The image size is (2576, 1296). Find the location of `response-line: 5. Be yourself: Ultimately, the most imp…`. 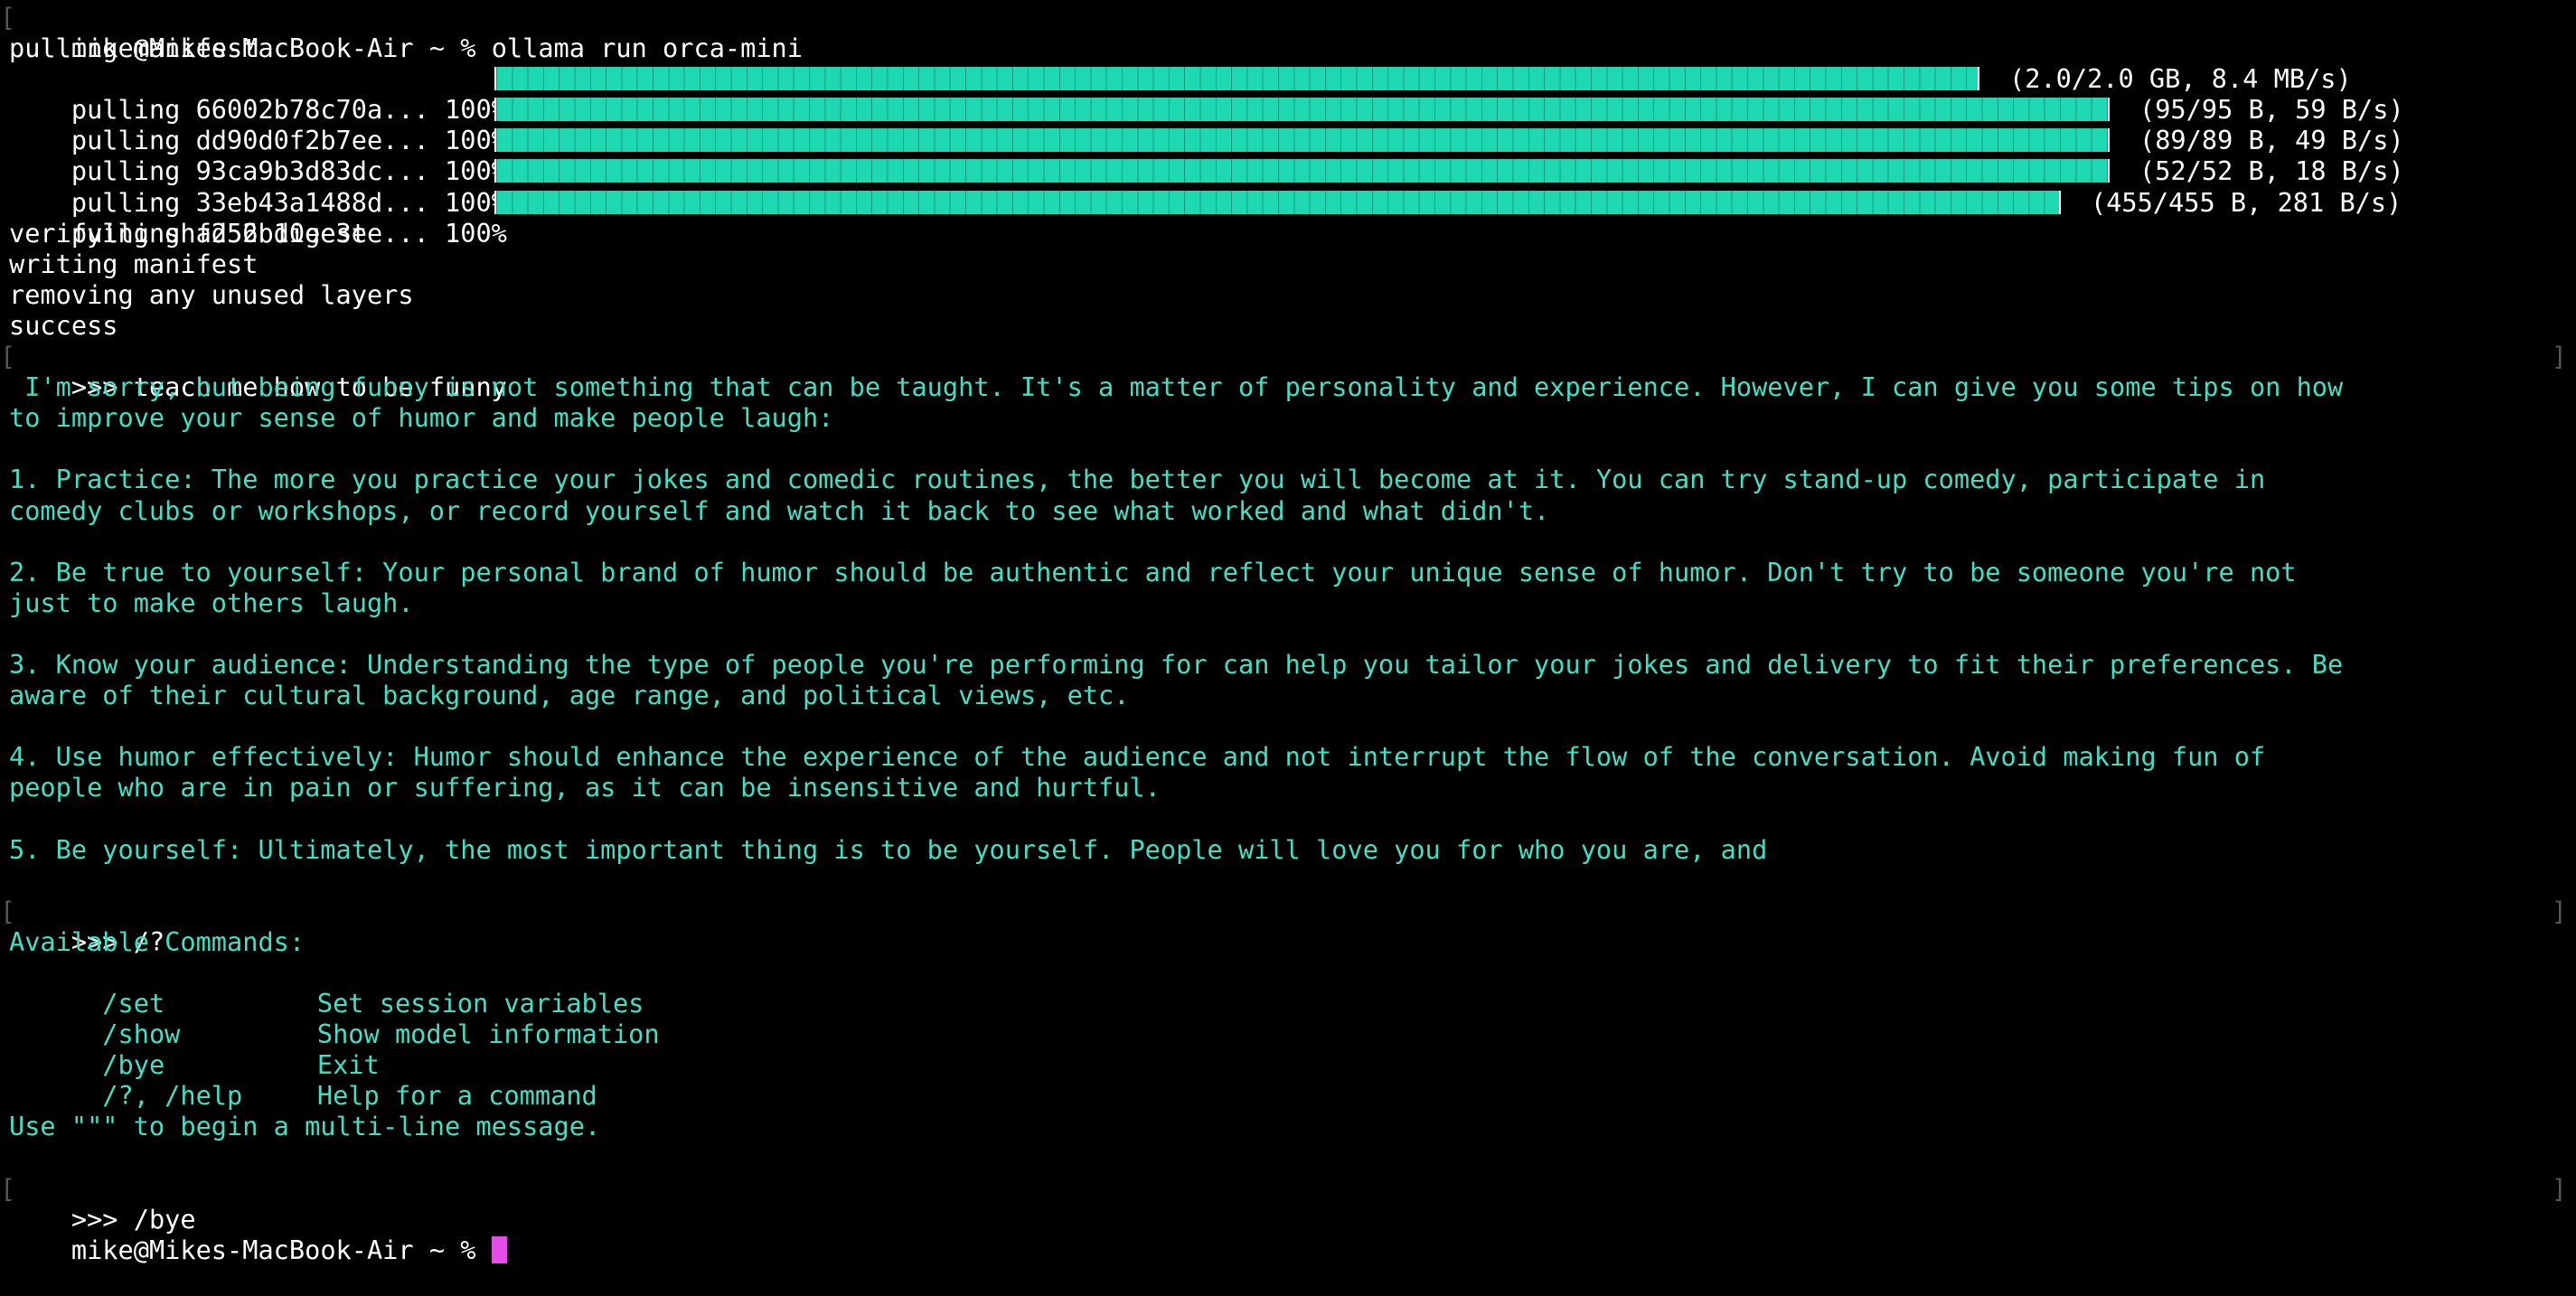

response-line: 5. Be yourself: Ultimately, the most imp… is located at coordinates (888, 849).